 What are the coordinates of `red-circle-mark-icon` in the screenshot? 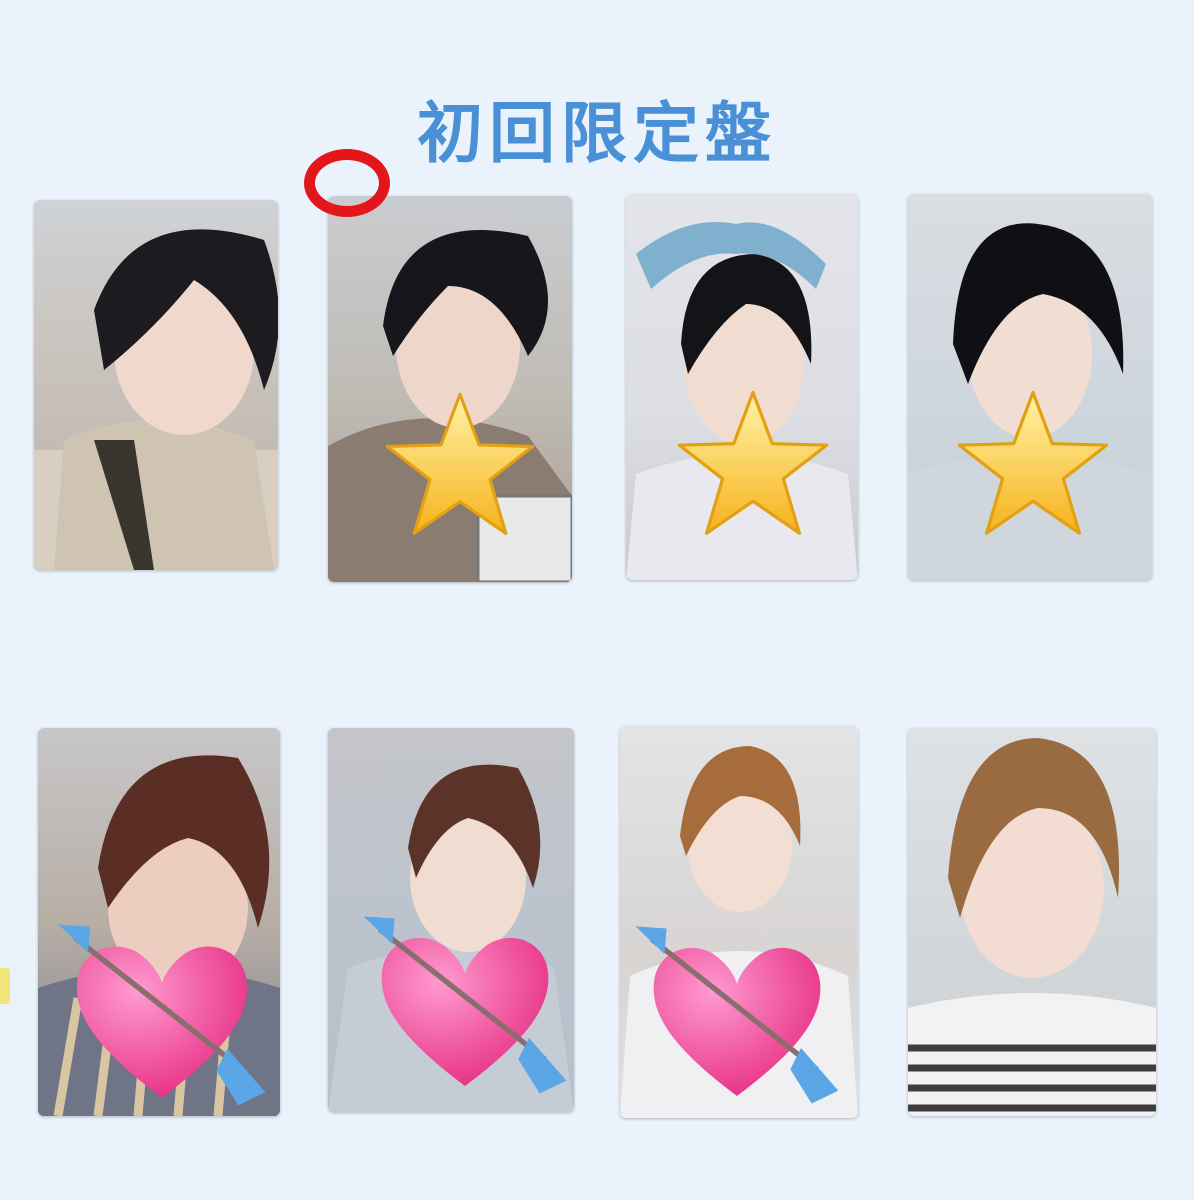 It's located at (347, 183).